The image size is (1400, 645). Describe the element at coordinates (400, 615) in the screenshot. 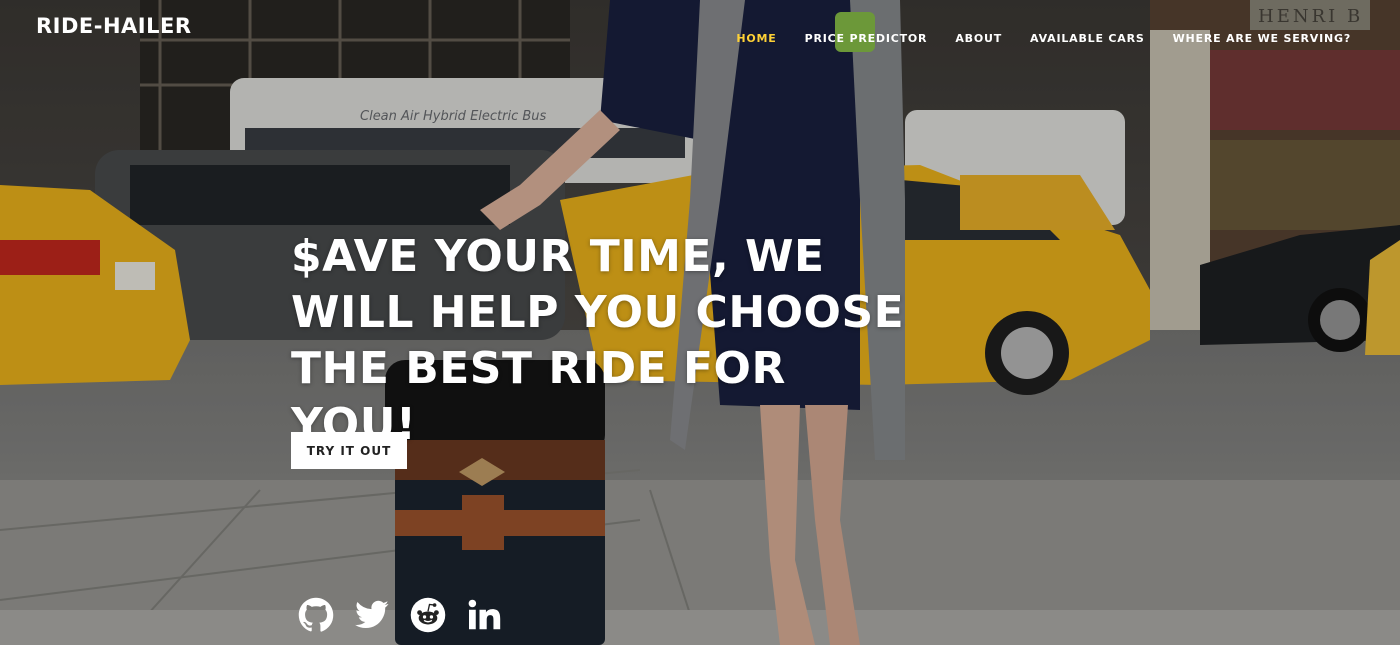

I see `social-links` at that location.